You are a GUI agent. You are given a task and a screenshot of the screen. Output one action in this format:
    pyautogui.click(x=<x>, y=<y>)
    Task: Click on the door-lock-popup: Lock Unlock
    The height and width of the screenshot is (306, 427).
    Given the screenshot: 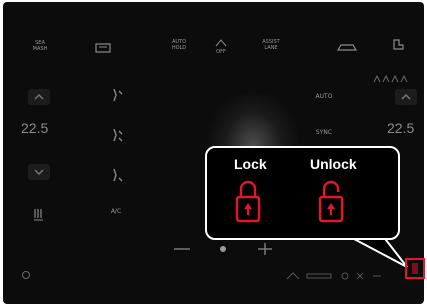 What is the action you would take?
    pyautogui.click(x=302, y=193)
    